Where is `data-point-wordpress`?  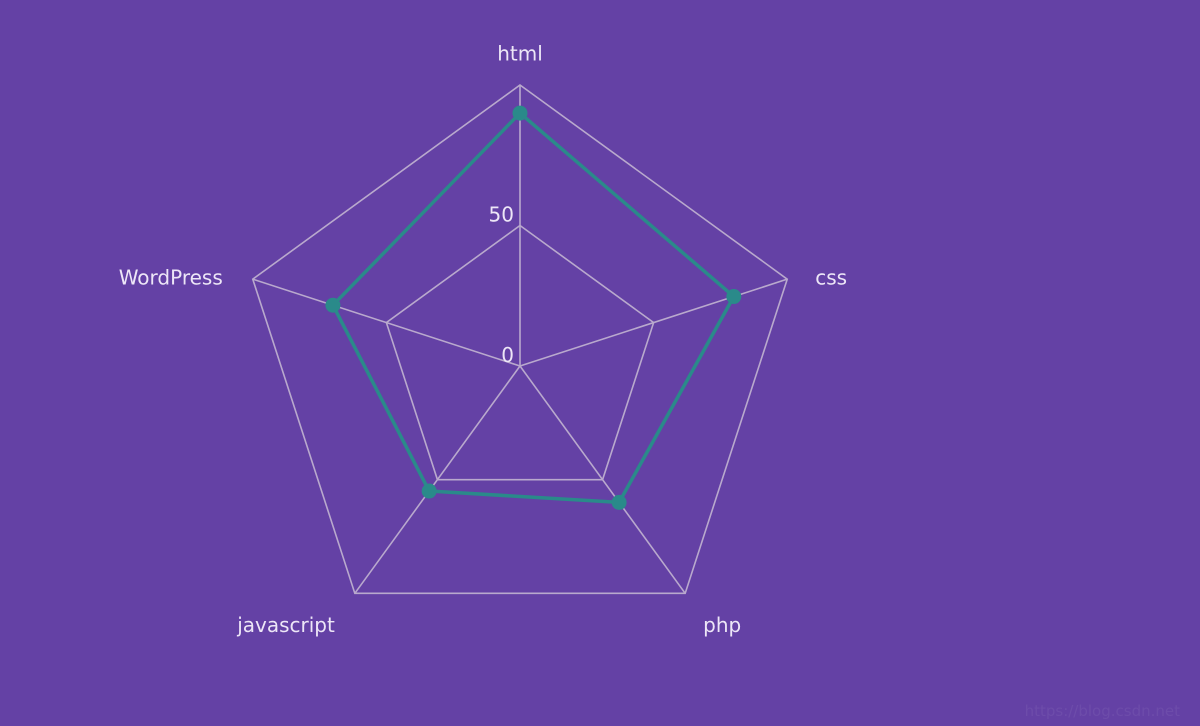
data-point-wordpress is located at coordinates (333, 305).